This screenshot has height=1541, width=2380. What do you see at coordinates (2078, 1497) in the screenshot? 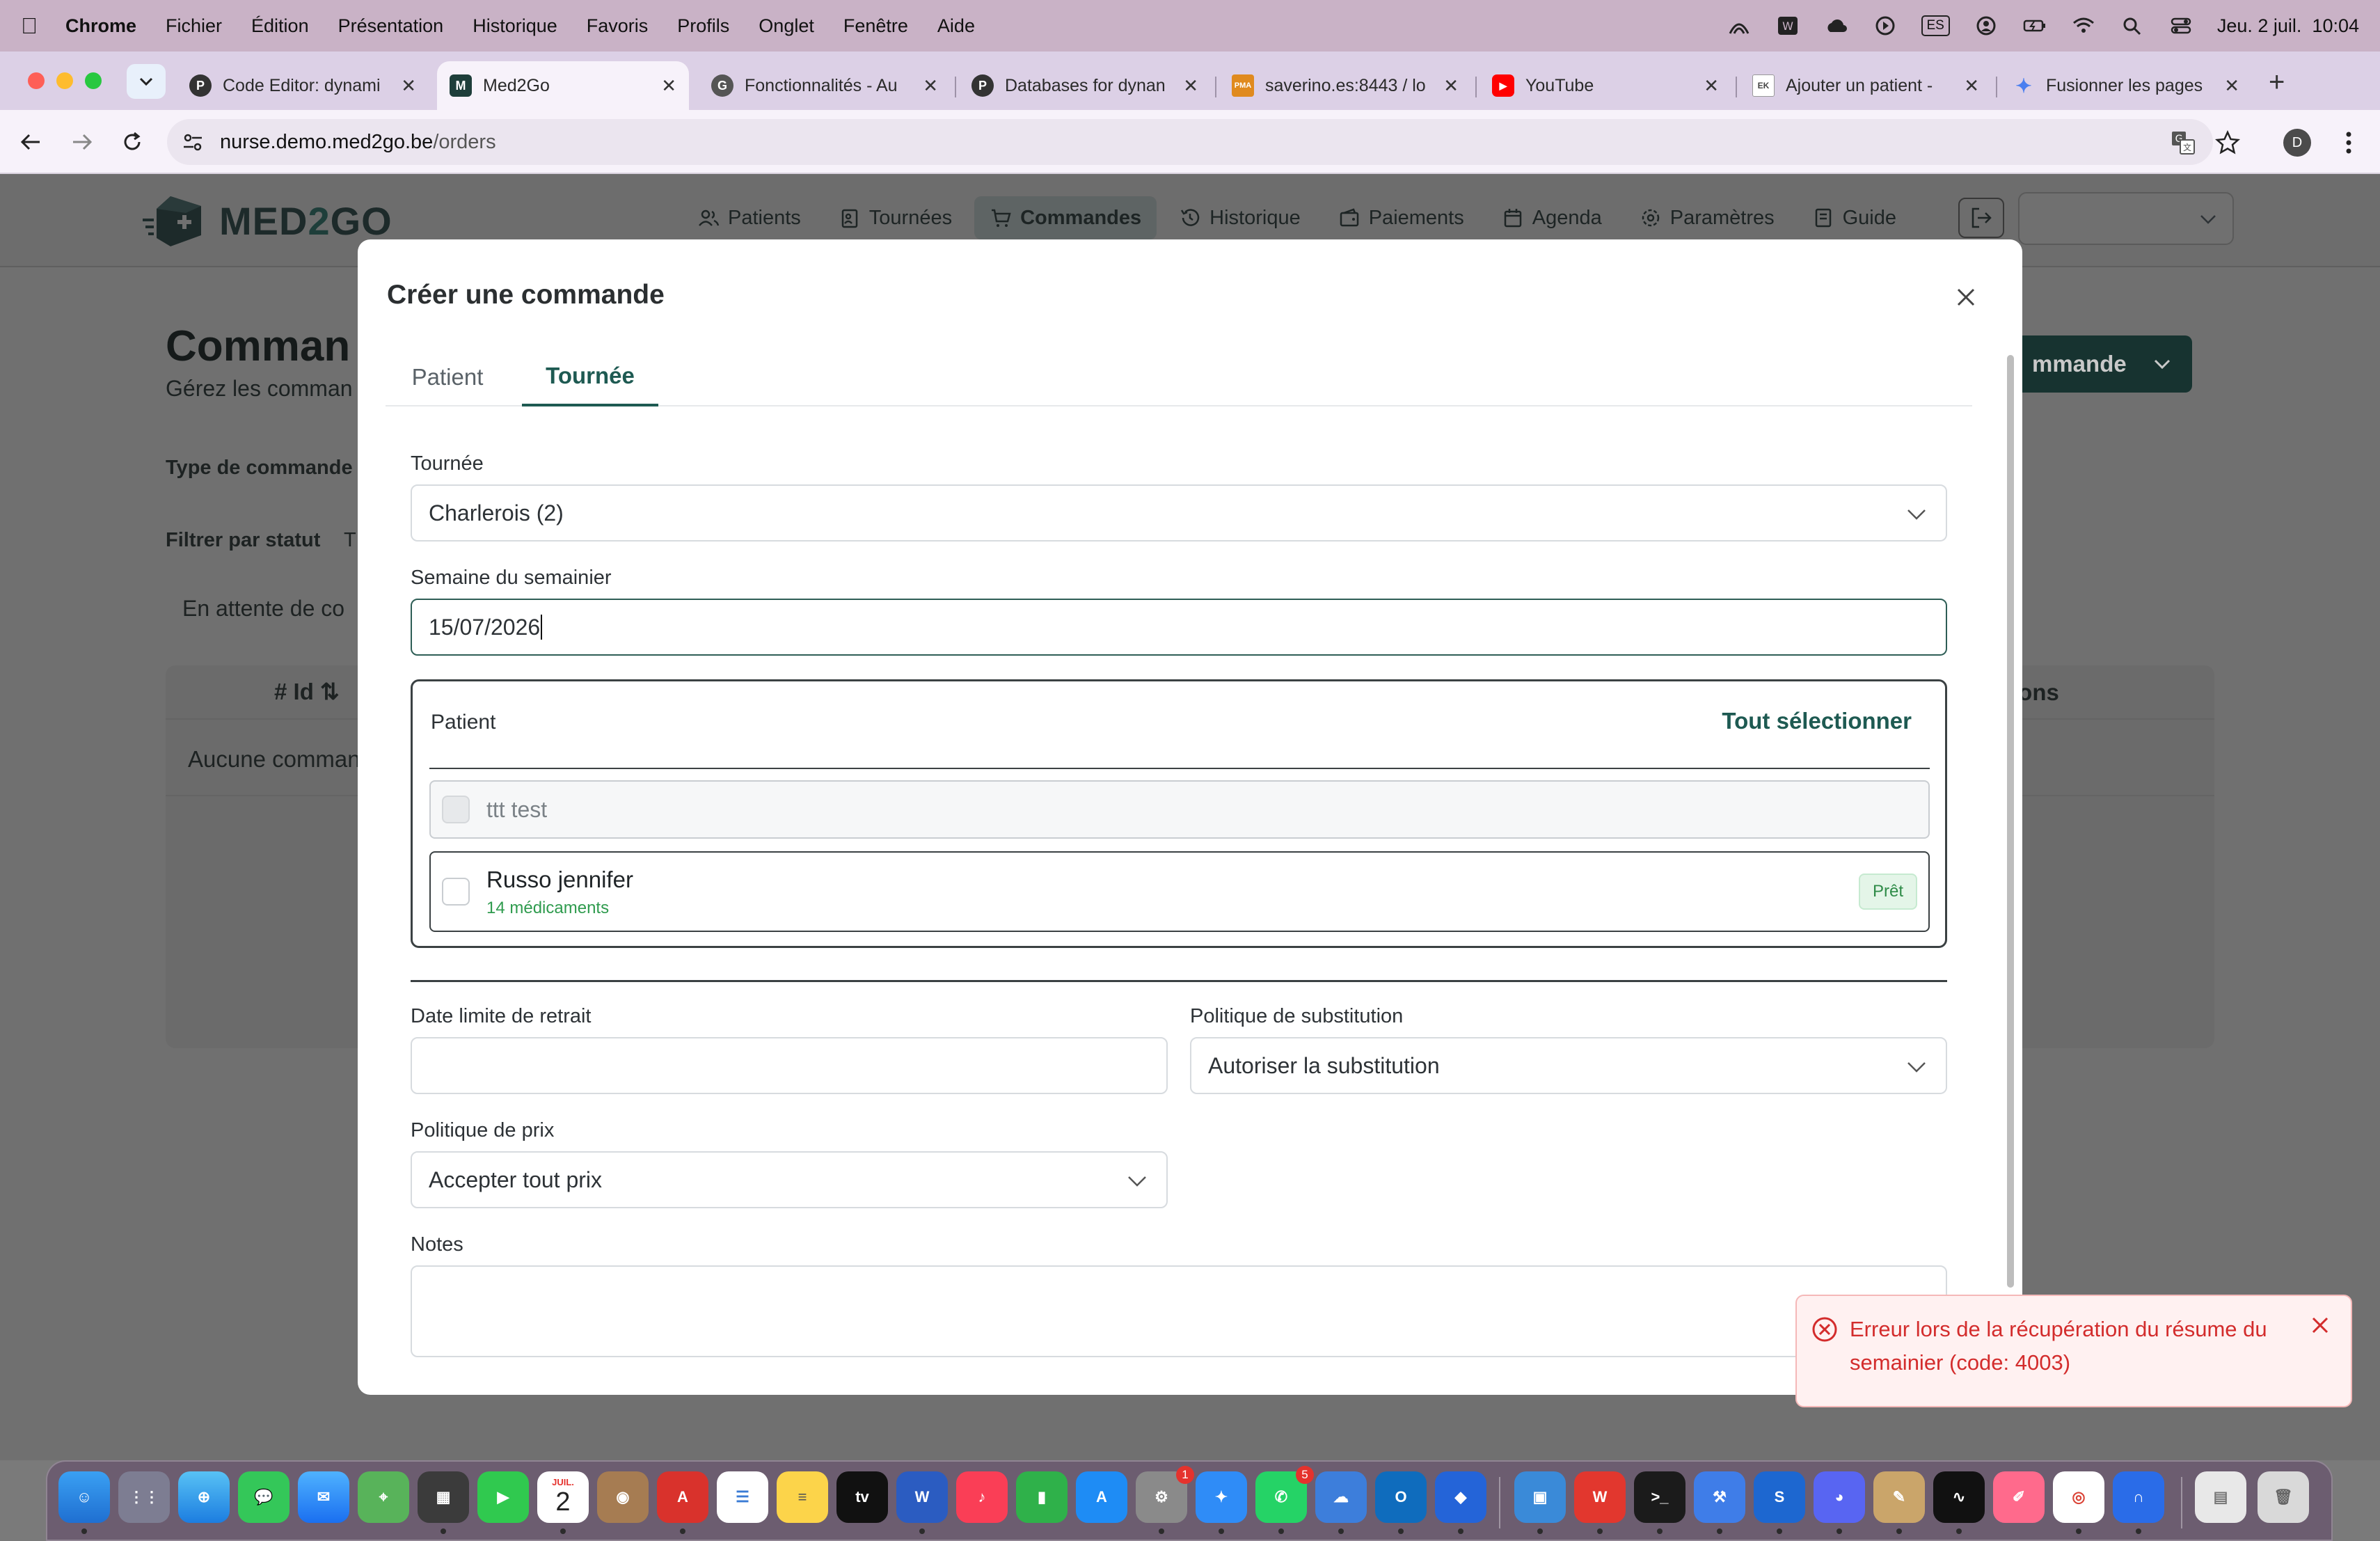
I see `chrome-icon: ◎` at bounding box center [2078, 1497].